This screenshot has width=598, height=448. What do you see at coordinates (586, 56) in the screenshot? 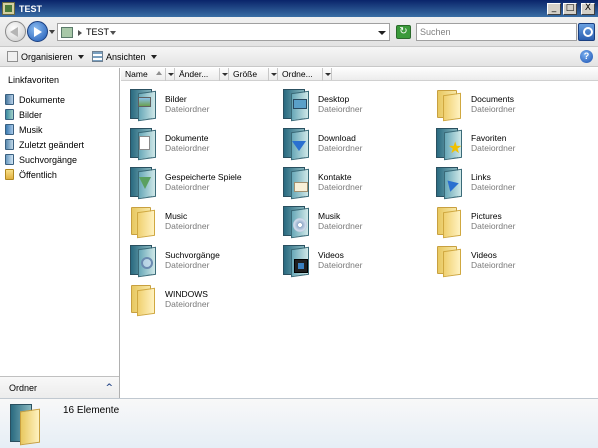
I see `help-button: ?` at bounding box center [586, 56].